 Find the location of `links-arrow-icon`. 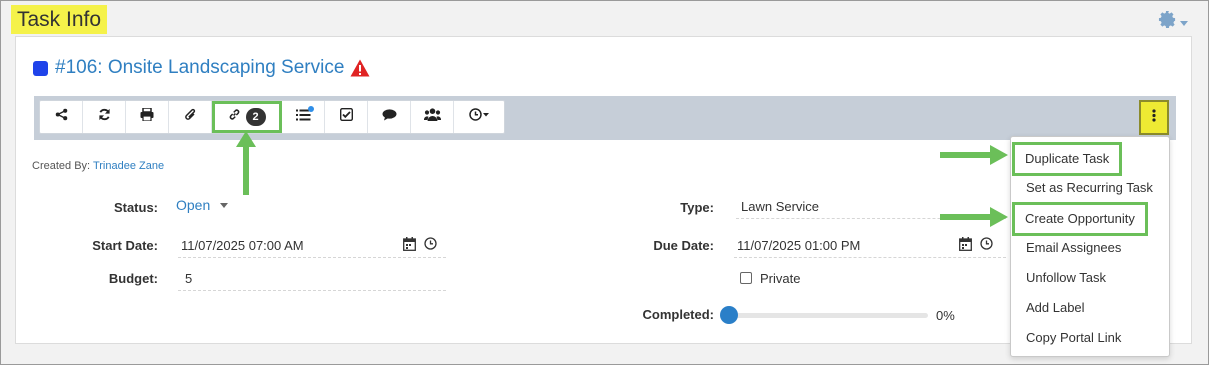

links-arrow-icon is located at coordinates (246, 163).